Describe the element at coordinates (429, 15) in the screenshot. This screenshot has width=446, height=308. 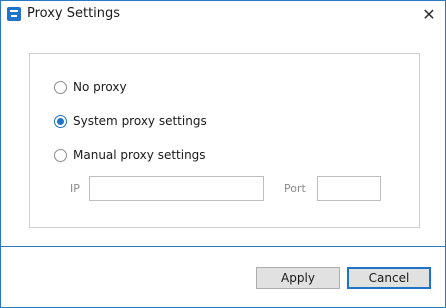
I see `close-icon: ✕` at that location.